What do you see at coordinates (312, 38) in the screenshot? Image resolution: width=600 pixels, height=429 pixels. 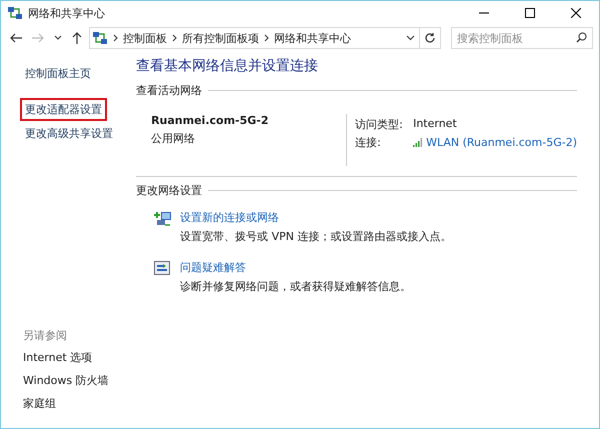 I see `breadcrumb: 网络和共享中心` at bounding box center [312, 38].